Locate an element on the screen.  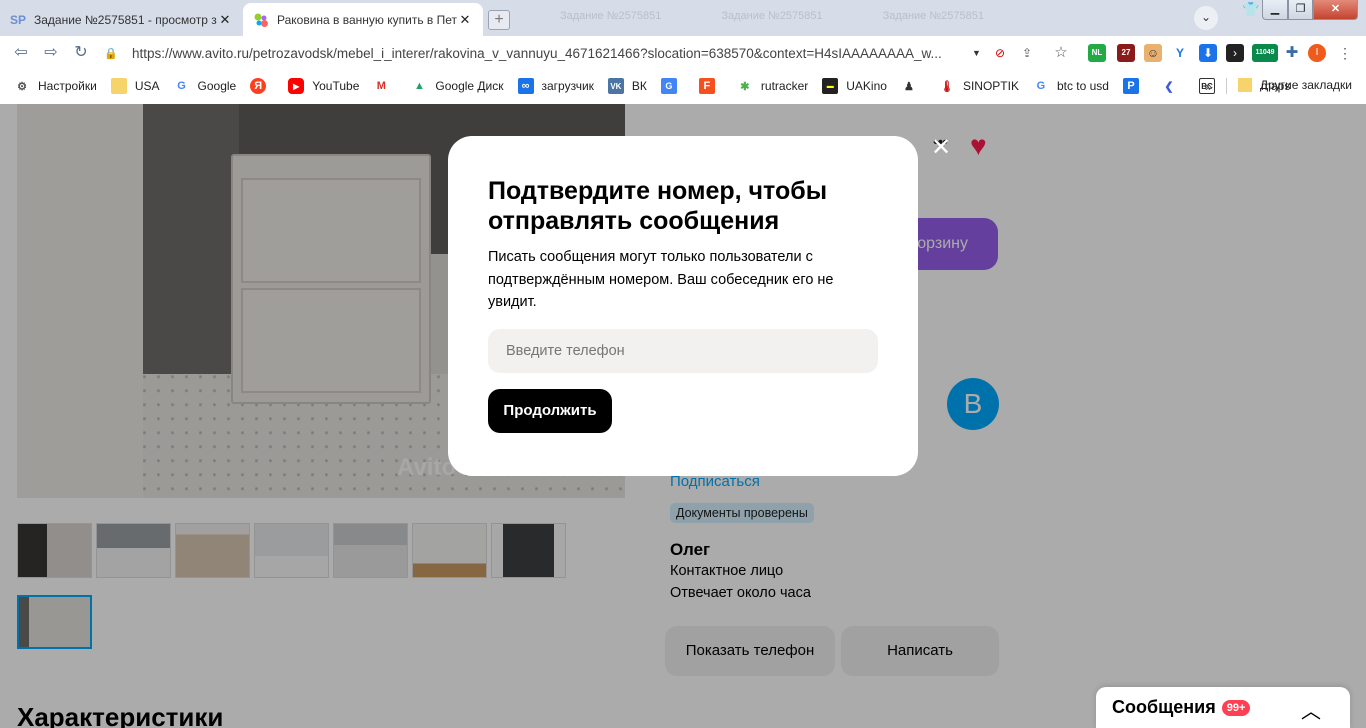
bookmark-vk: VK ВК is located at coordinates (627, 86).